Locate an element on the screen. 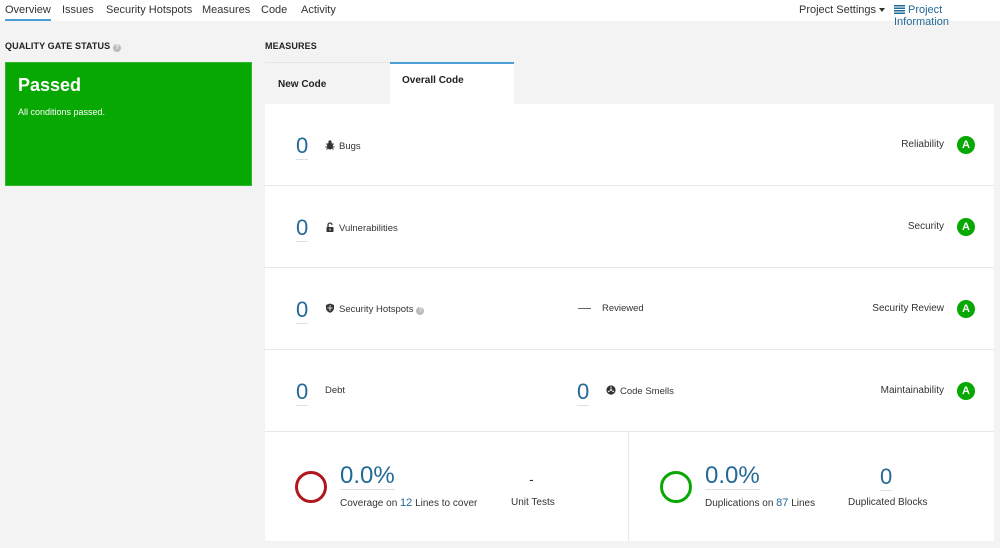  list-icon is located at coordinates (899, 9).